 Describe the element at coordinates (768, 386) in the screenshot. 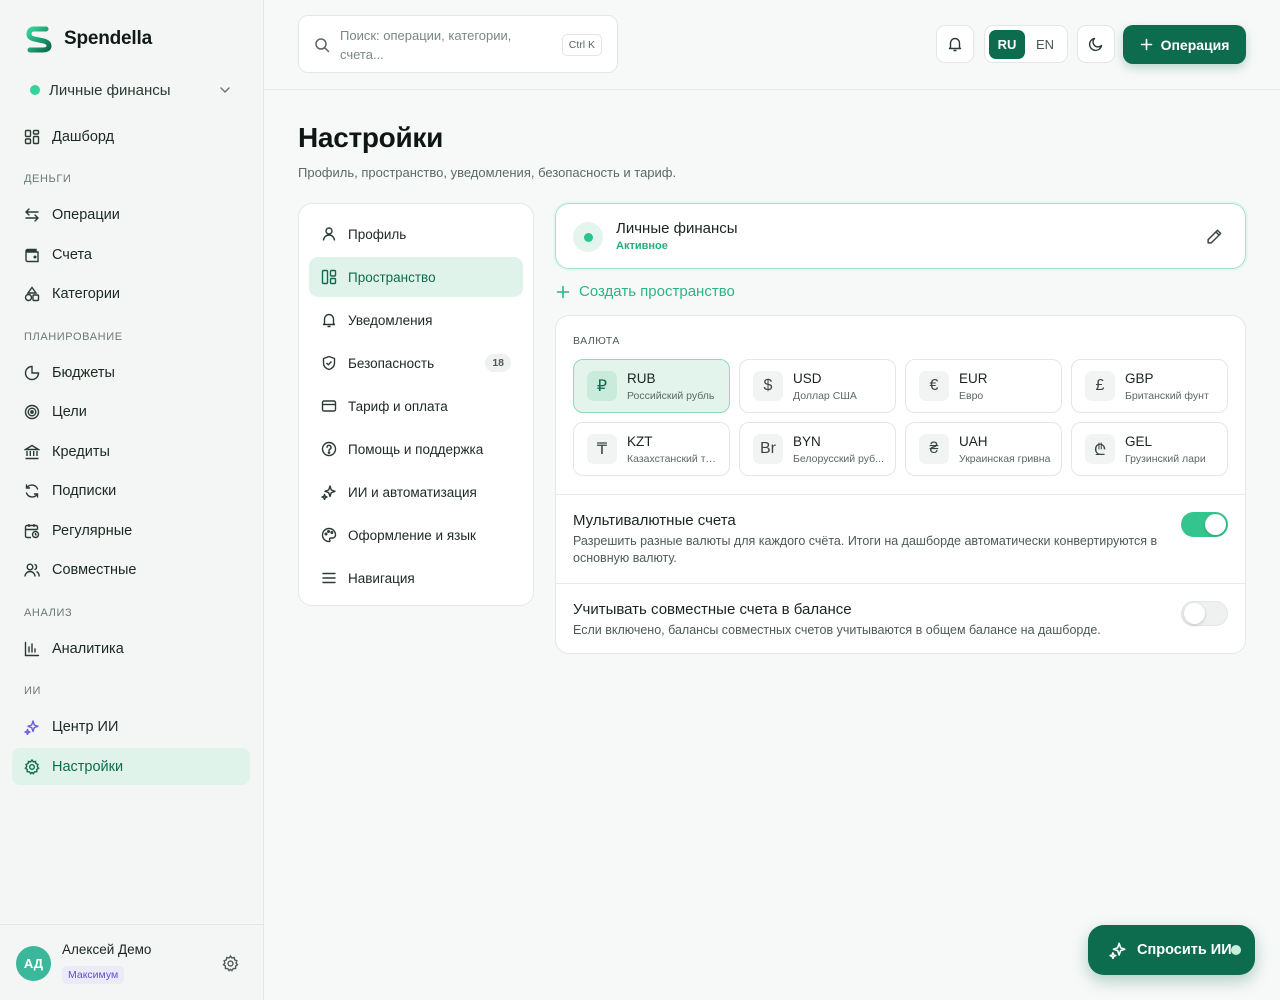

I see `currency-symbol: $` at that location.